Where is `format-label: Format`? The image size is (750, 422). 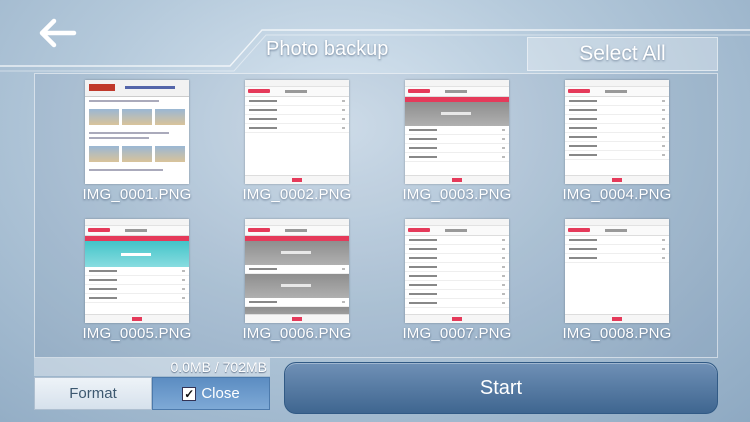
format-label: Format is located at coordinates (93, 393).